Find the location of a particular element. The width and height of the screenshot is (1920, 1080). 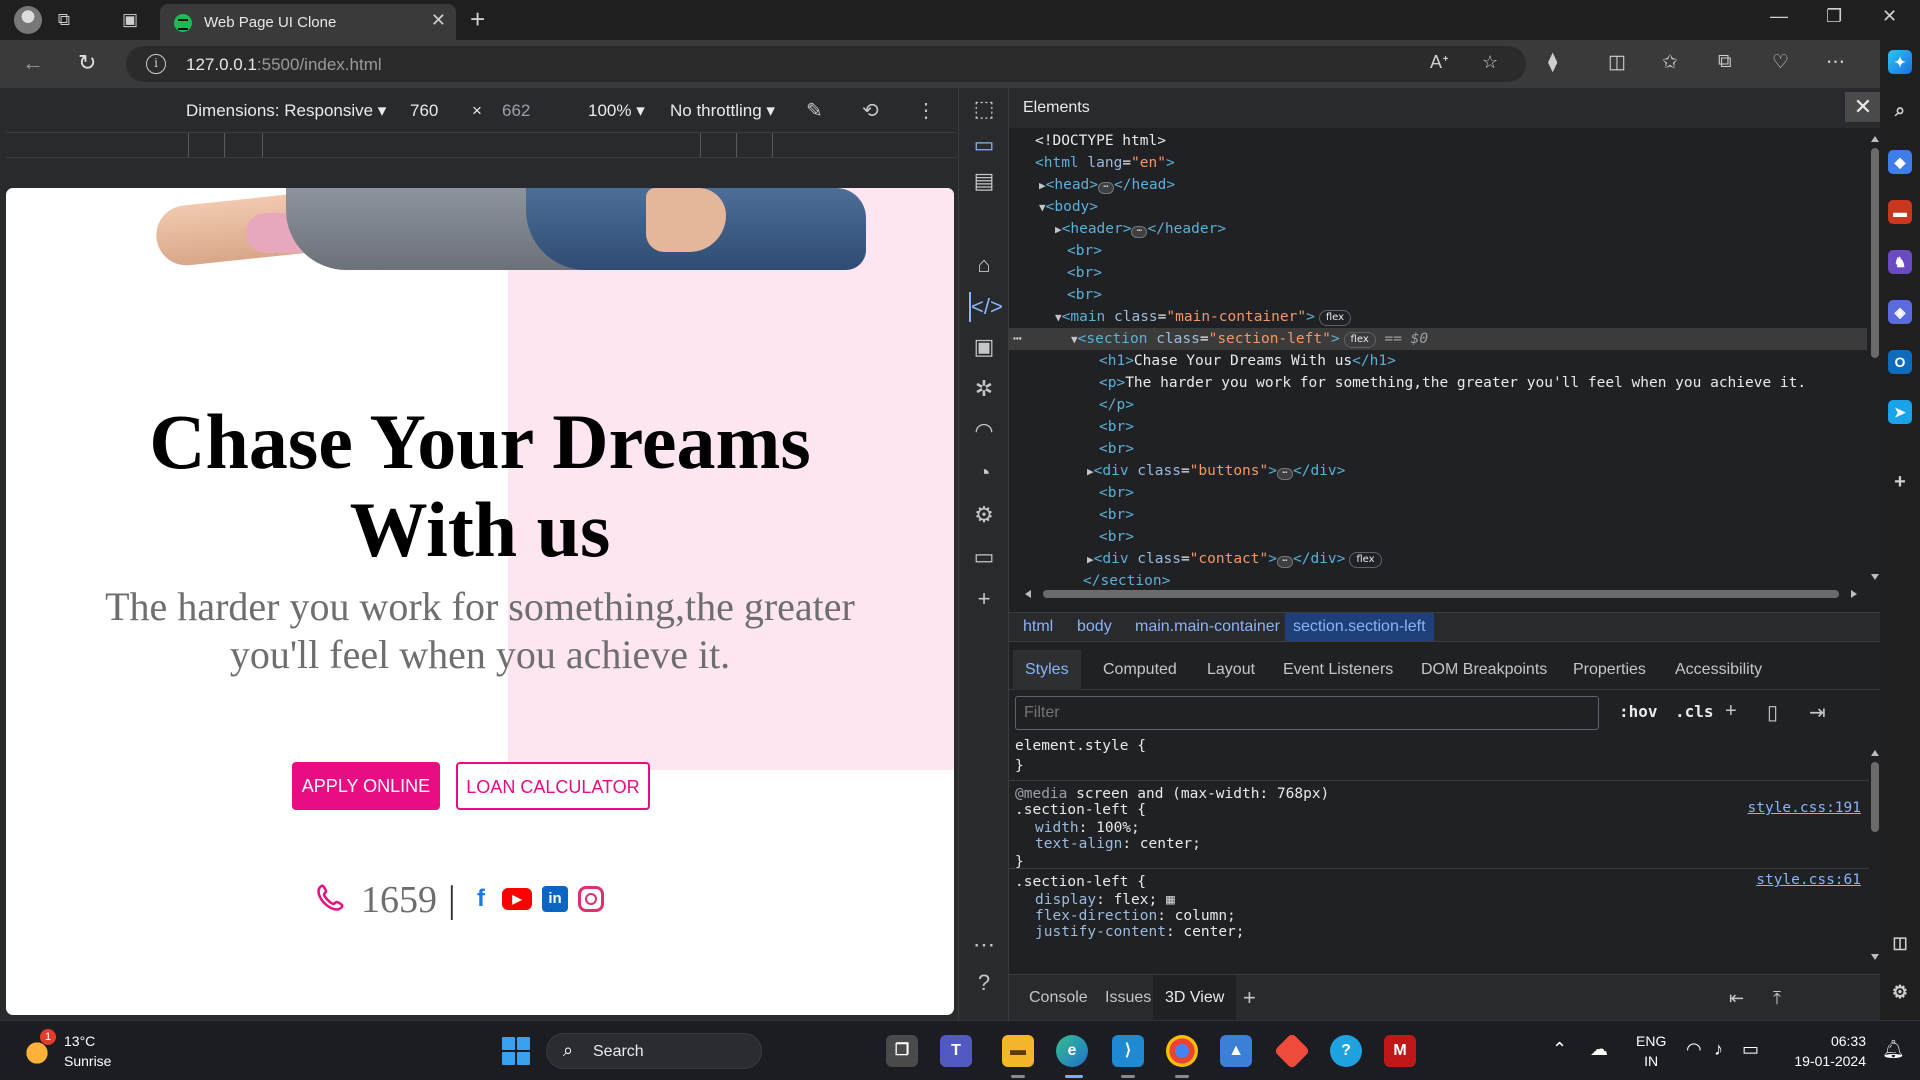

application-icon: ▭ is located at coordinates (984, 557).